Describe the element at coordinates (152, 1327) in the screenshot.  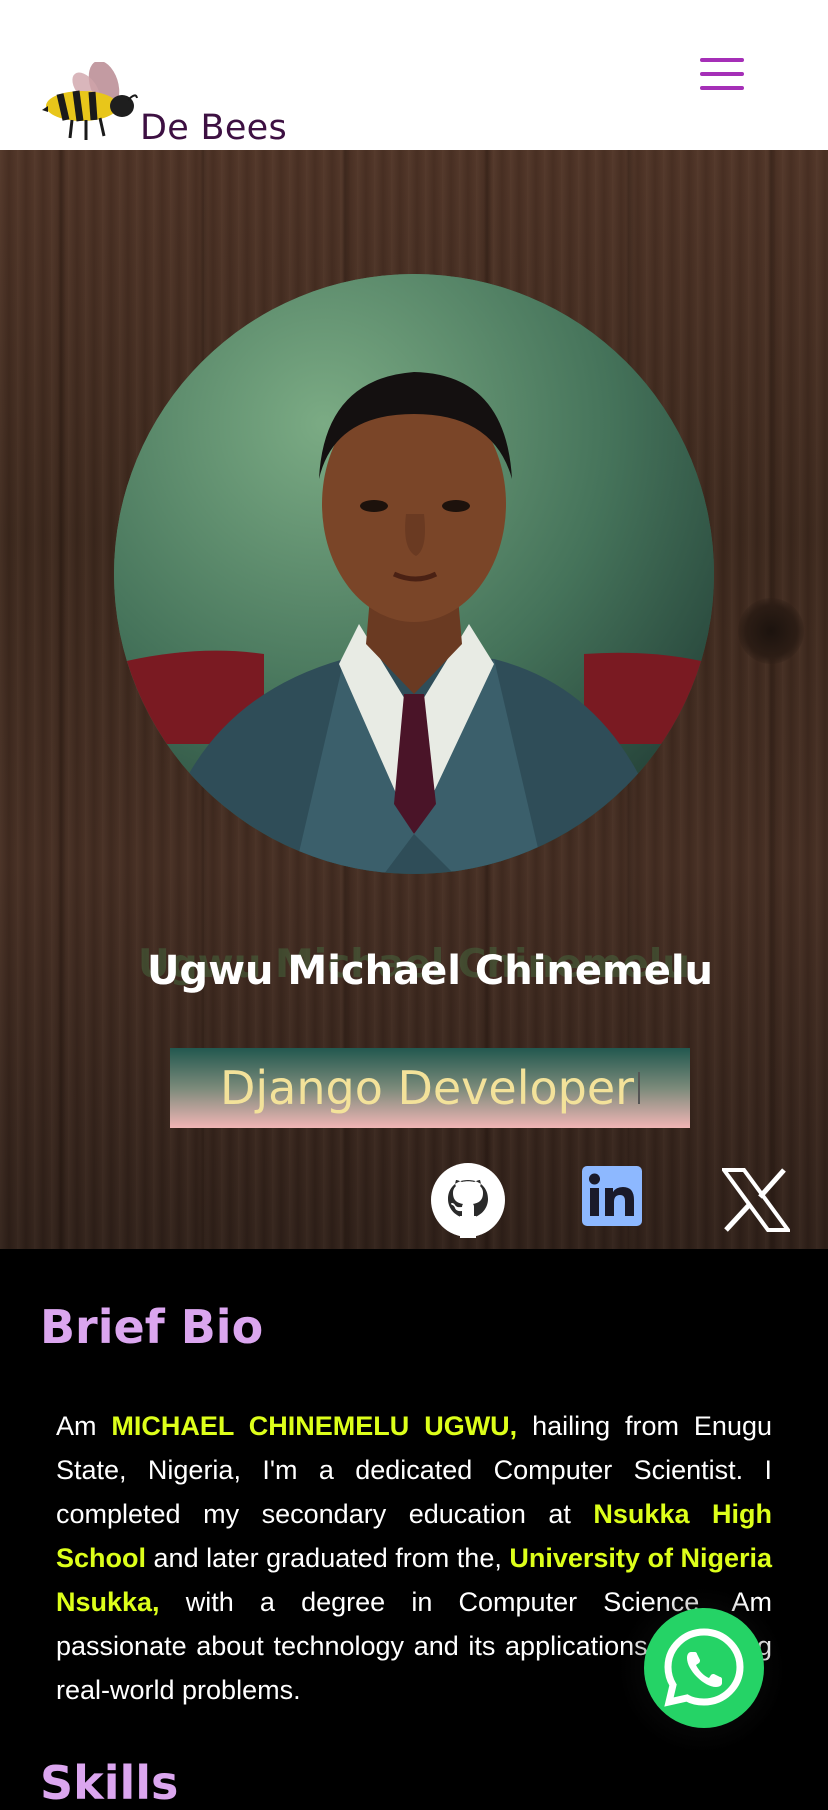
I see `bio-heading: Brief Bio` at that location.